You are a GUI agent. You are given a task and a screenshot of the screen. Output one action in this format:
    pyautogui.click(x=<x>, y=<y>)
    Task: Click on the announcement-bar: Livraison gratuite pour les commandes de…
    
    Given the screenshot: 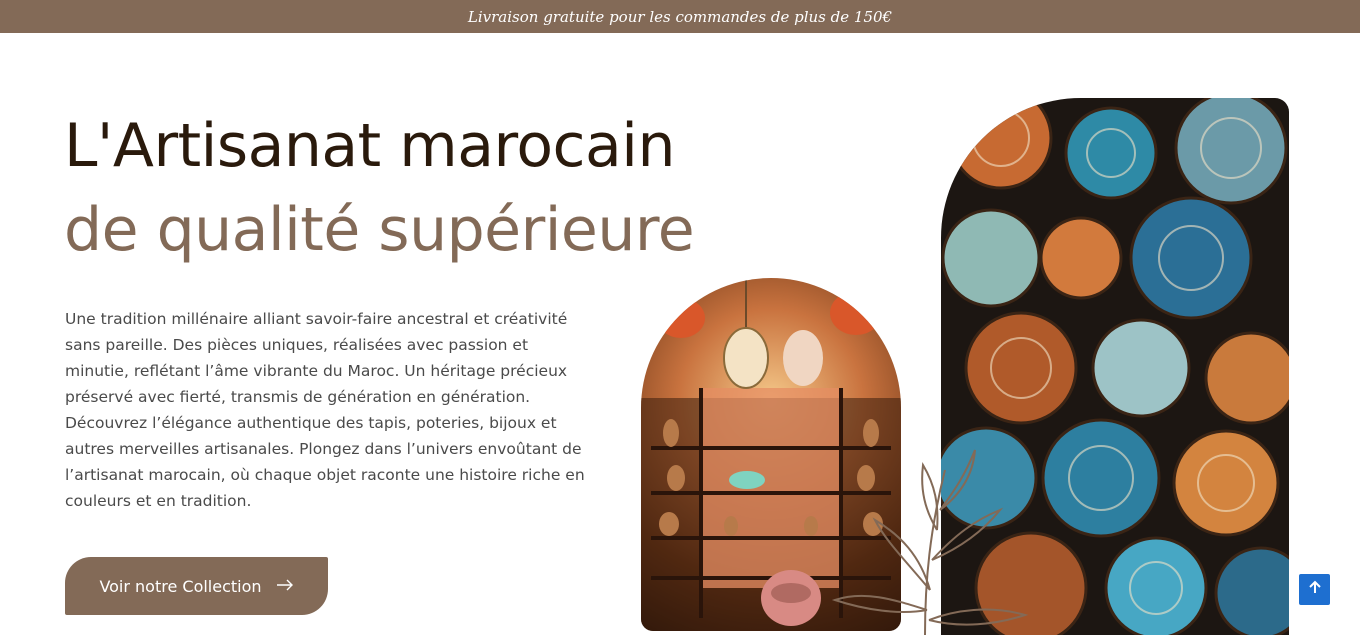 What is the action you would take?
    pyautogui.click(x=680, y=16)
    